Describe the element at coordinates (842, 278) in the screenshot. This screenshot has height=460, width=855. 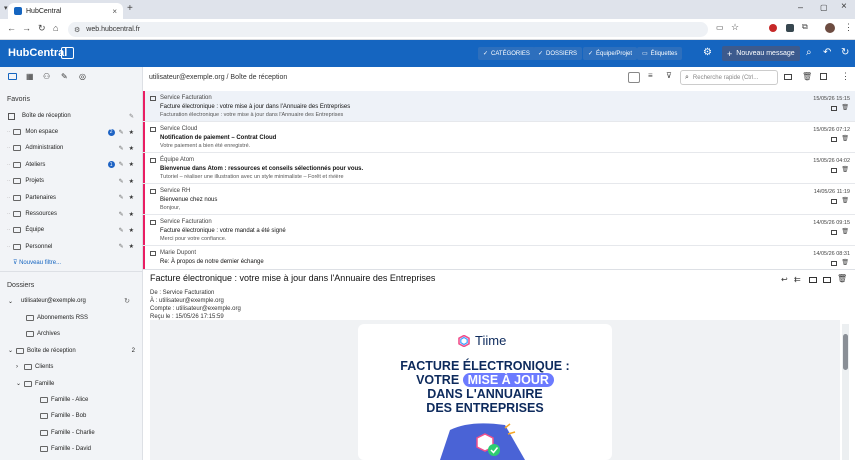
I see `delete-message-icon: 🗑` at that location.